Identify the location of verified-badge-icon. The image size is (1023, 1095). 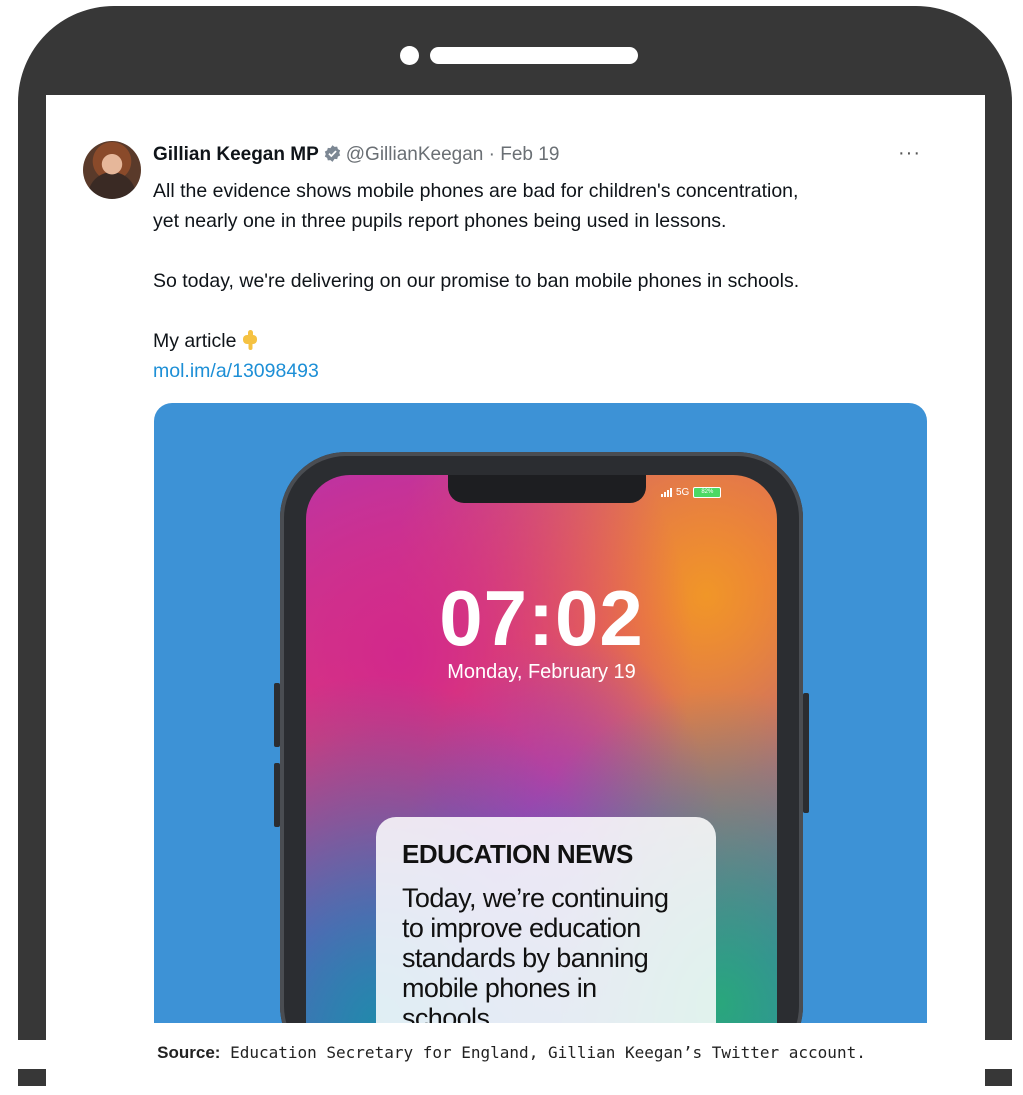
(332, 153).